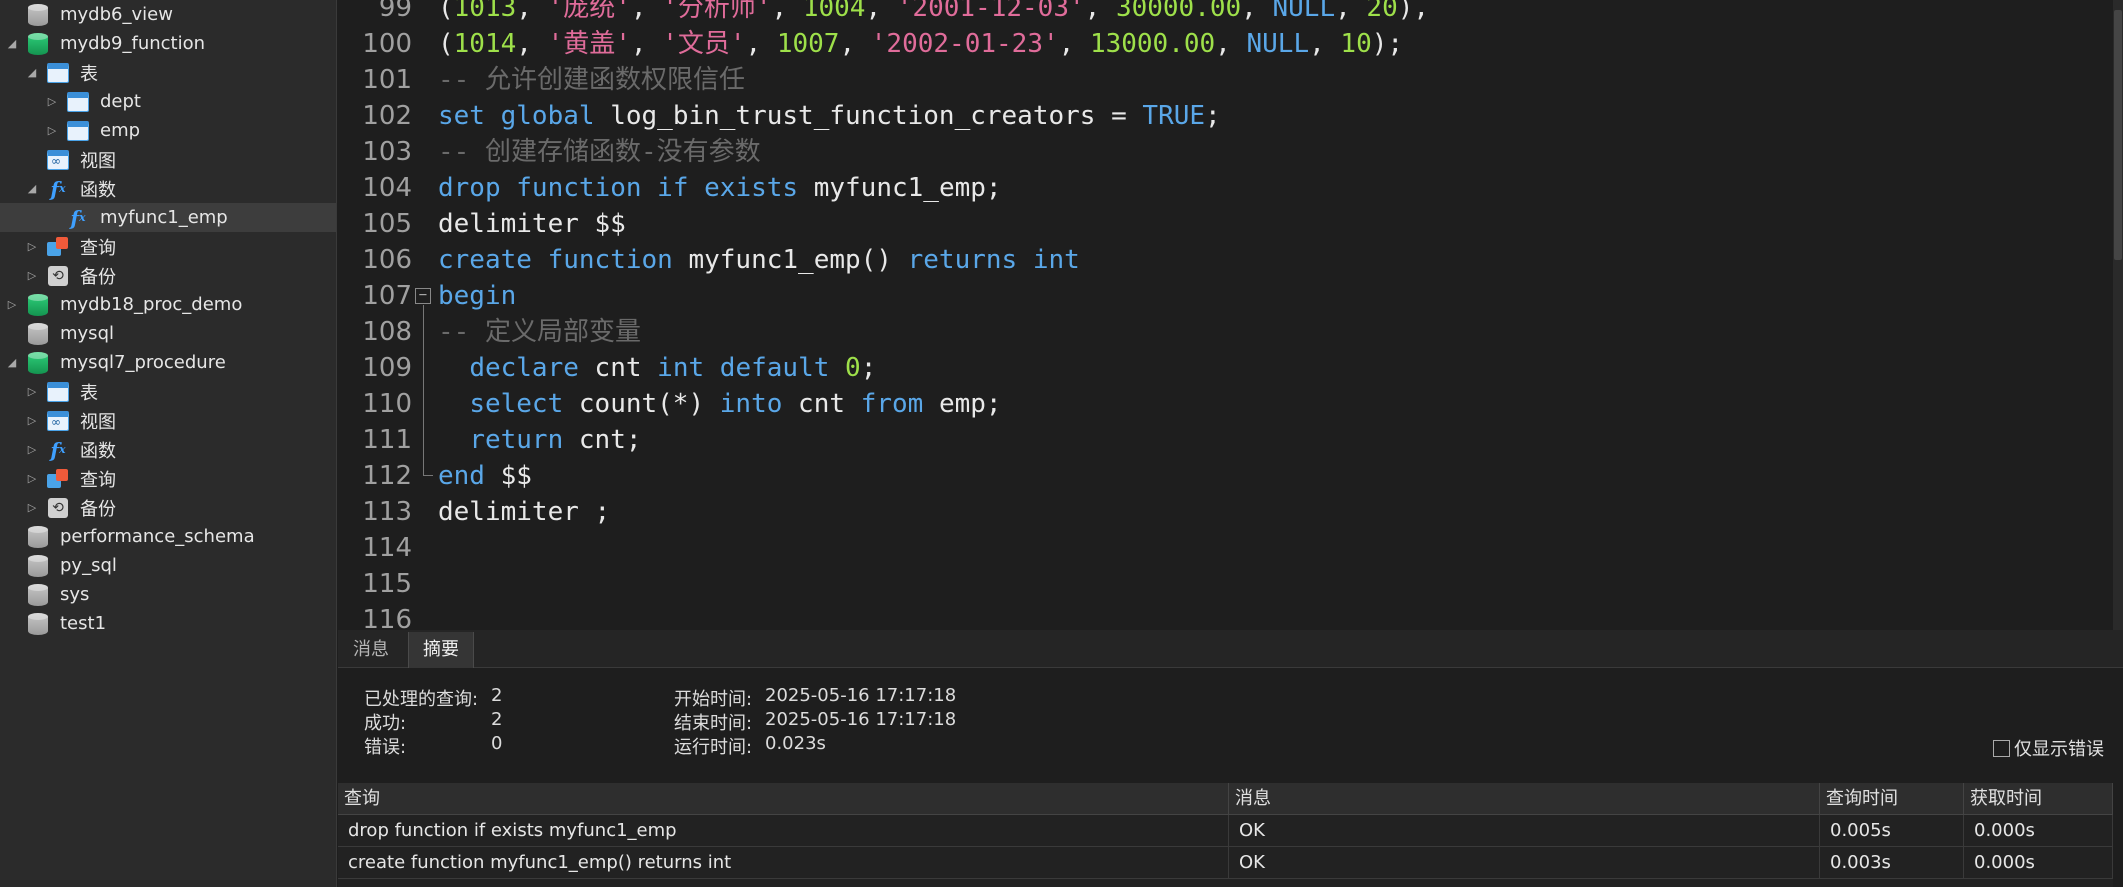  Describe the element at coordinates (387, 404) in the screenshot. I see `line-number: 110` at that location.